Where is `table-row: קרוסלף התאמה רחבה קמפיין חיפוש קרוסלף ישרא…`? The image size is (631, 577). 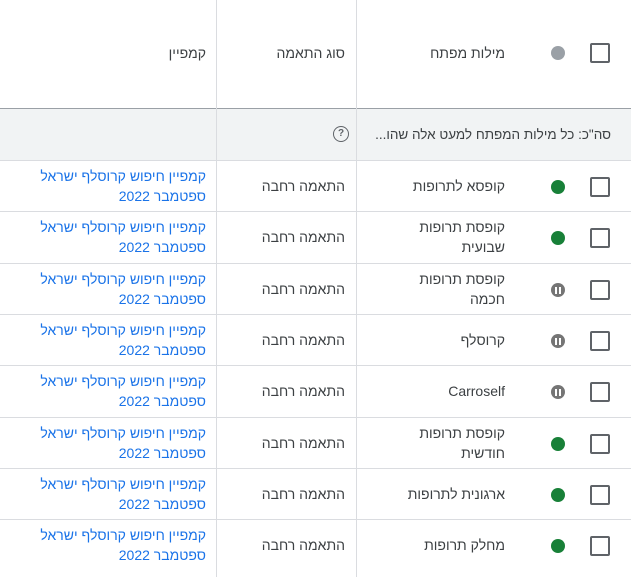
table-row: קרוסלף התאמה רחבה קמפיין חיפוש קרוסלף ישרא… is located at coordinates (315, 339).